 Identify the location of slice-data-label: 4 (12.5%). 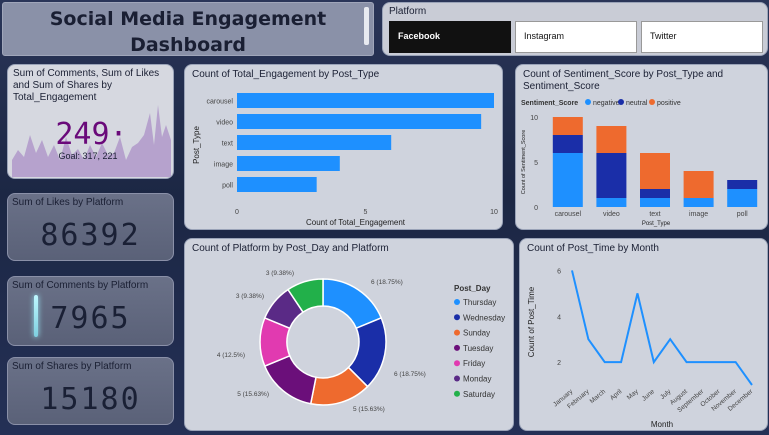
(231, 355).